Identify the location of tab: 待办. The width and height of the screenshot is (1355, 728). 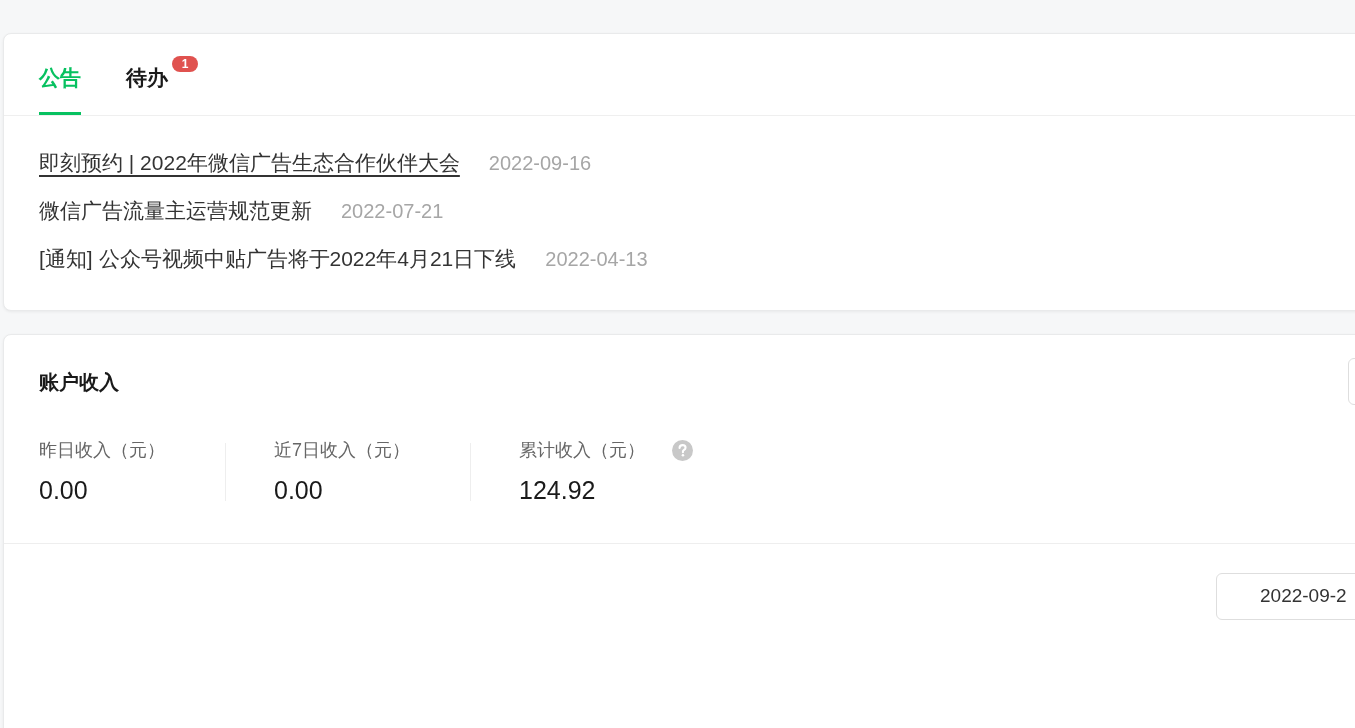
(147, 77).